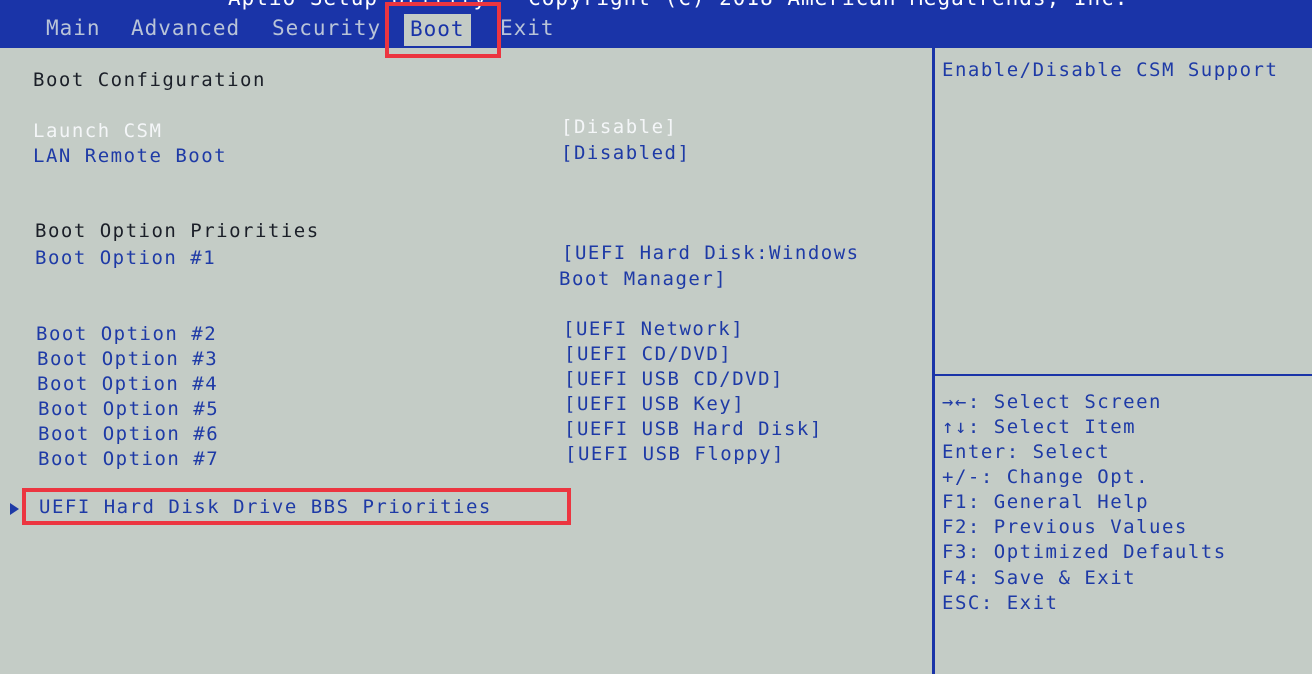  What do you see at coordinates (1123, 375) in the screenshot?
I see `help-divider` at bounding box center [1123, 375].